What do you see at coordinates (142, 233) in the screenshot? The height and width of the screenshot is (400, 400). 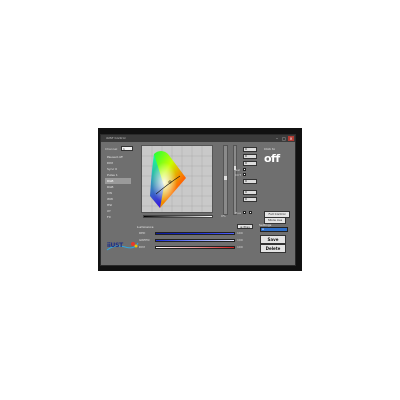 I see `row-label: RED` at bounding box center [142, 233].